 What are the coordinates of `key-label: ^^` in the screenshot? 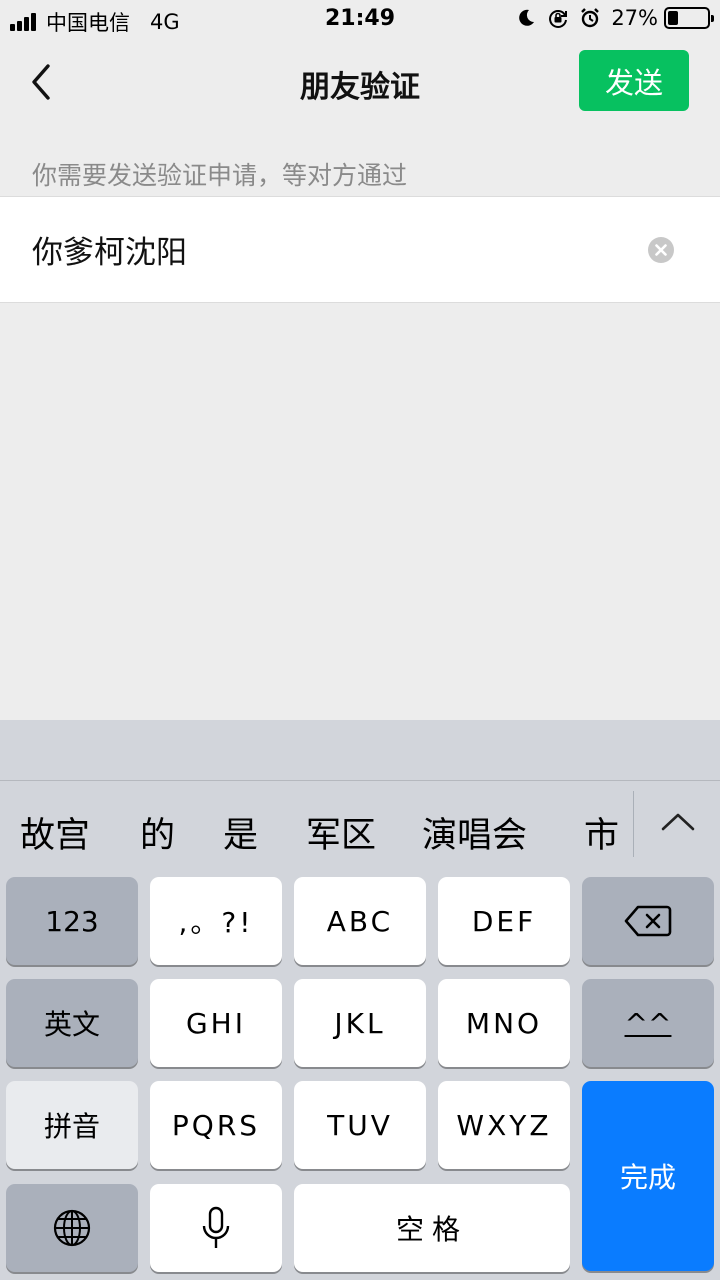 It's located at (648, 1023).